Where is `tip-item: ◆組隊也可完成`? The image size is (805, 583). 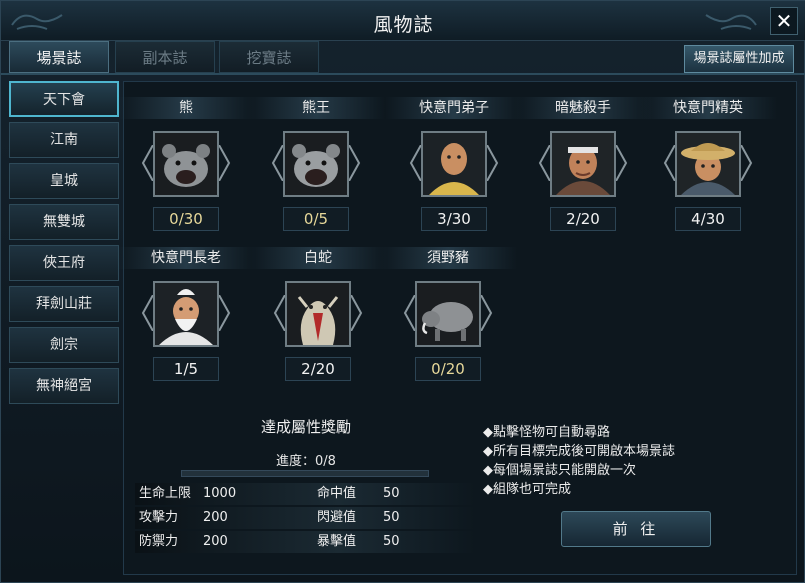 tip-item: ◆組隊也可完成 is located at coordinates (527, 489).